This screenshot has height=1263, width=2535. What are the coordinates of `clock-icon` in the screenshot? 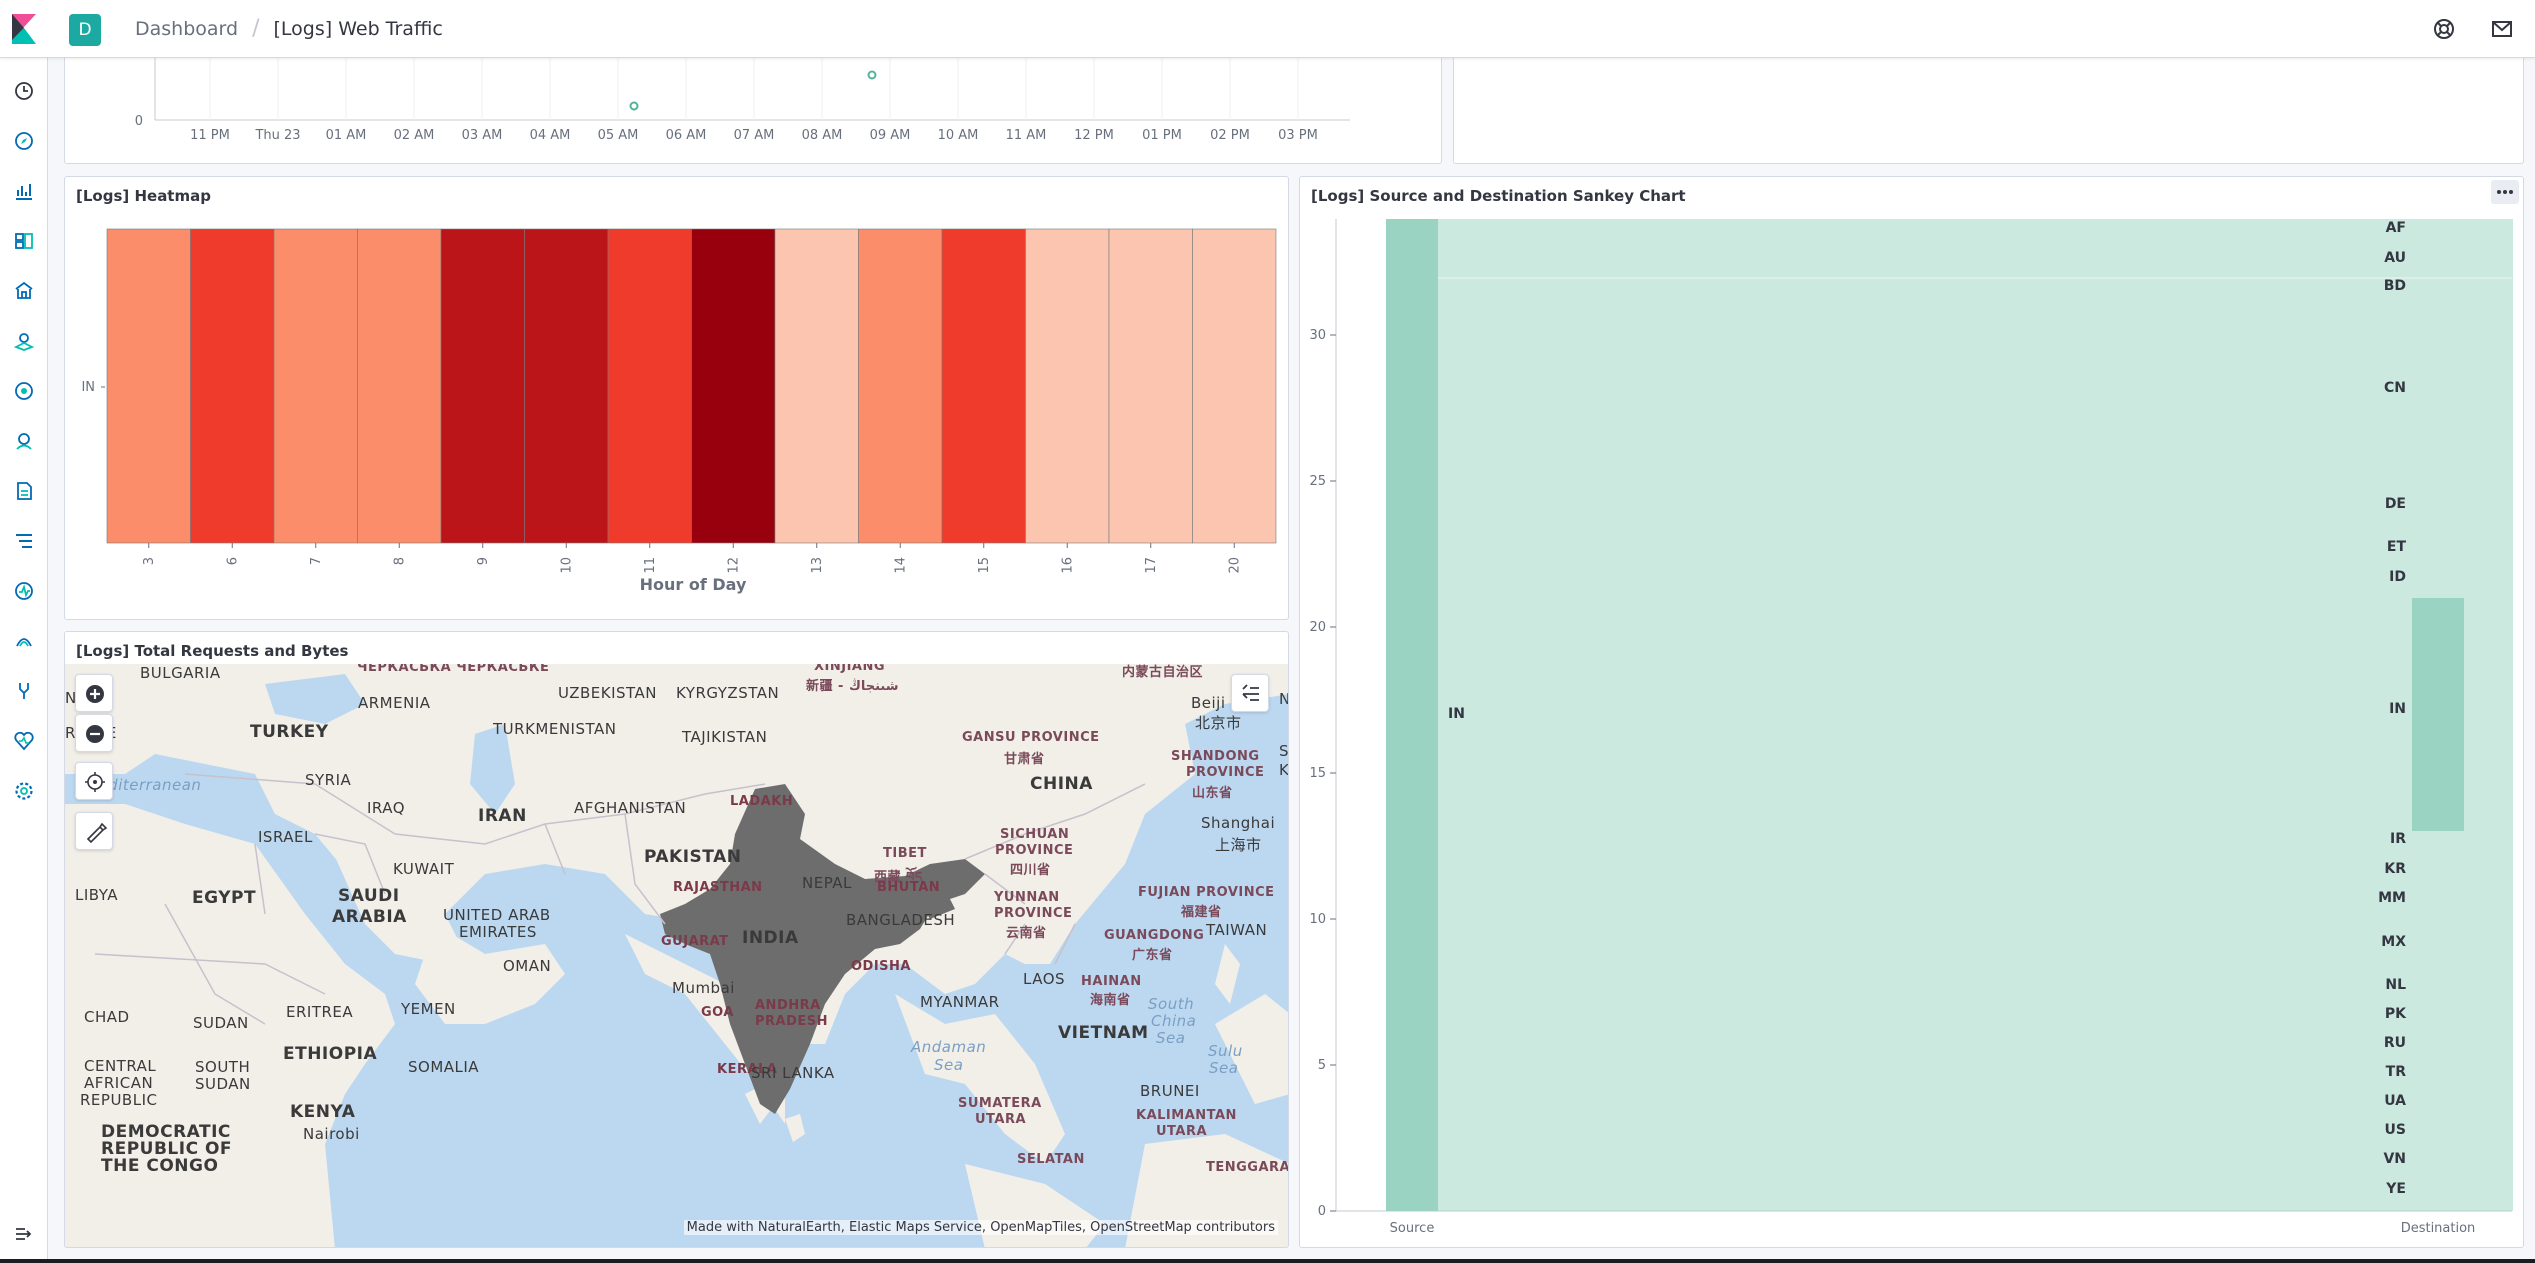 It's located at (24, 91).